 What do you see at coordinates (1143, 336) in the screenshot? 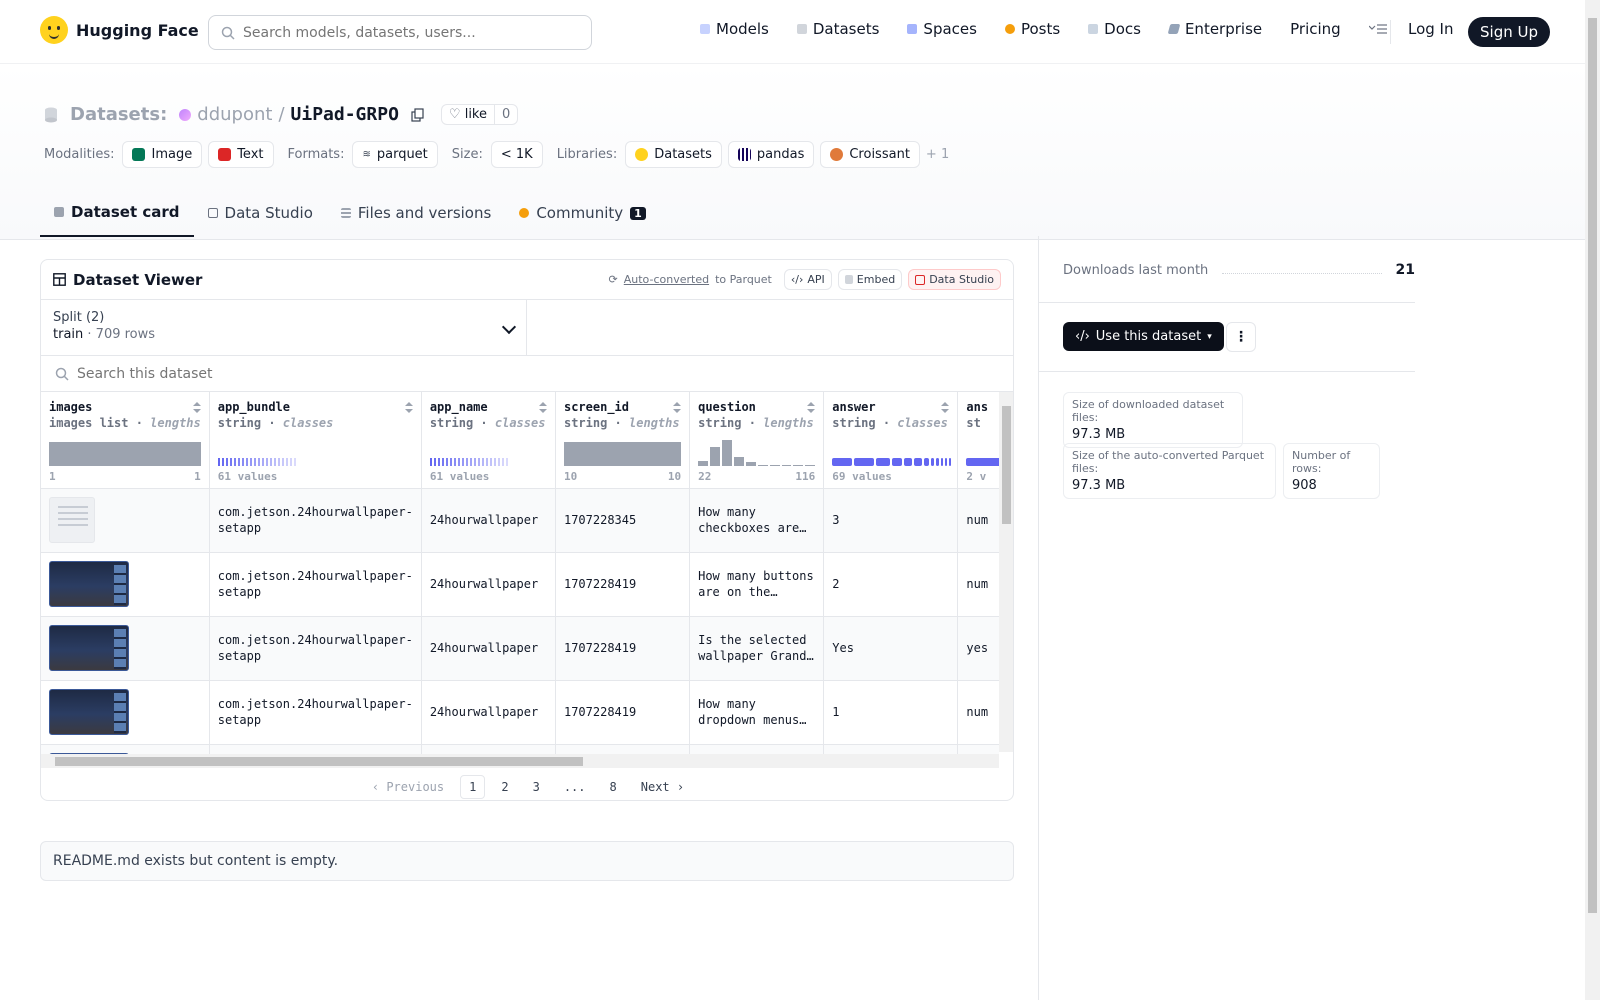
I see `use-this-dataset-button: ‹/› Use this dataset ▾` at bounding box center [1143, 336].